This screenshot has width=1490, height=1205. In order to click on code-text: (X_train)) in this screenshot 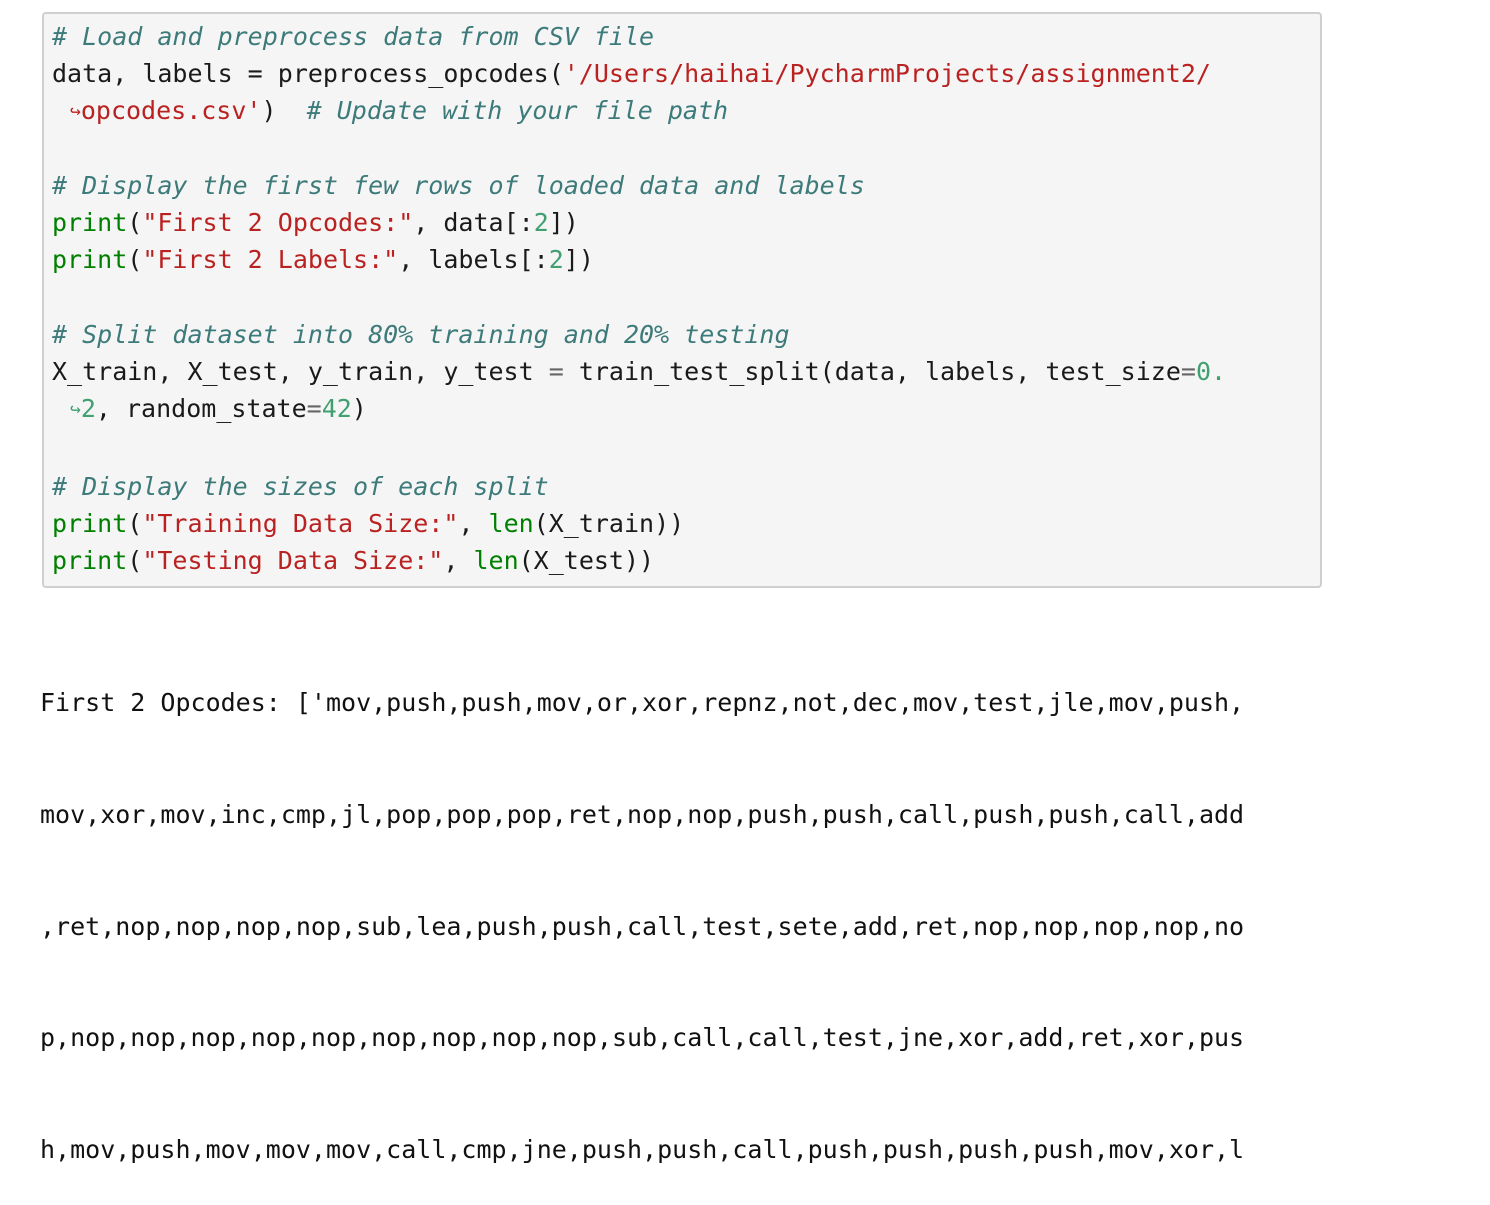, I will do `click(609, 523)`.